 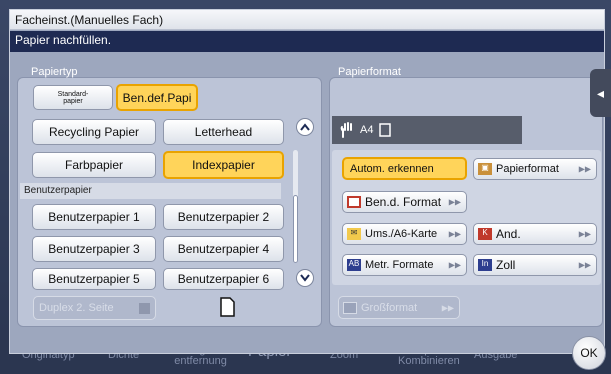 I want to click on metric-formats-label: Metr. Formate, so click(x=399, y=265).